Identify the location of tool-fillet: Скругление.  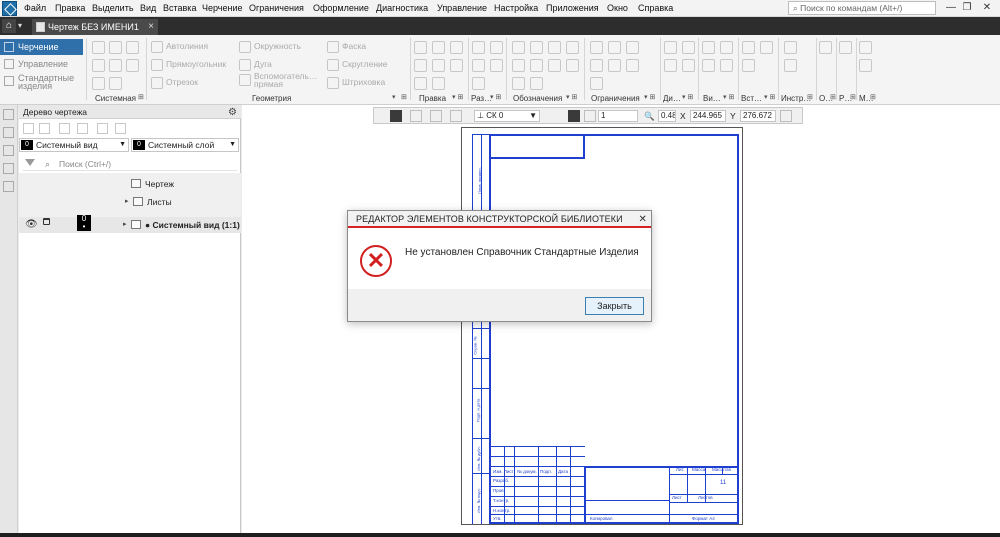
(357, 64).